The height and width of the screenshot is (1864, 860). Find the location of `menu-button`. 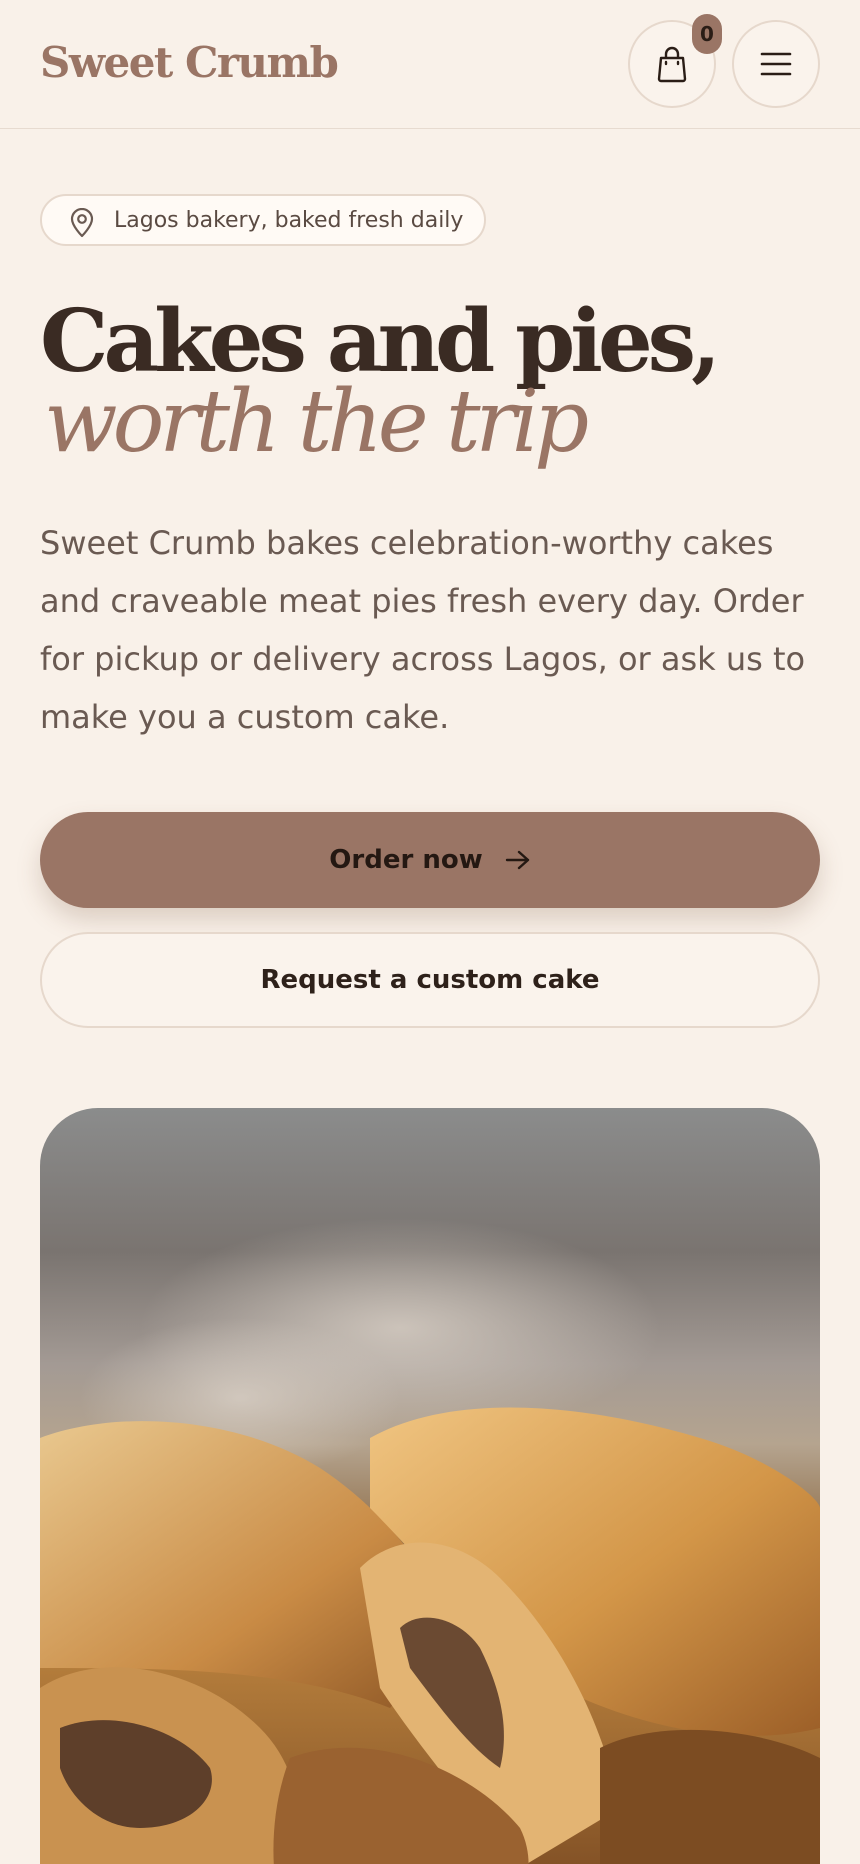

menu-button is located at coordinates (776, 64).